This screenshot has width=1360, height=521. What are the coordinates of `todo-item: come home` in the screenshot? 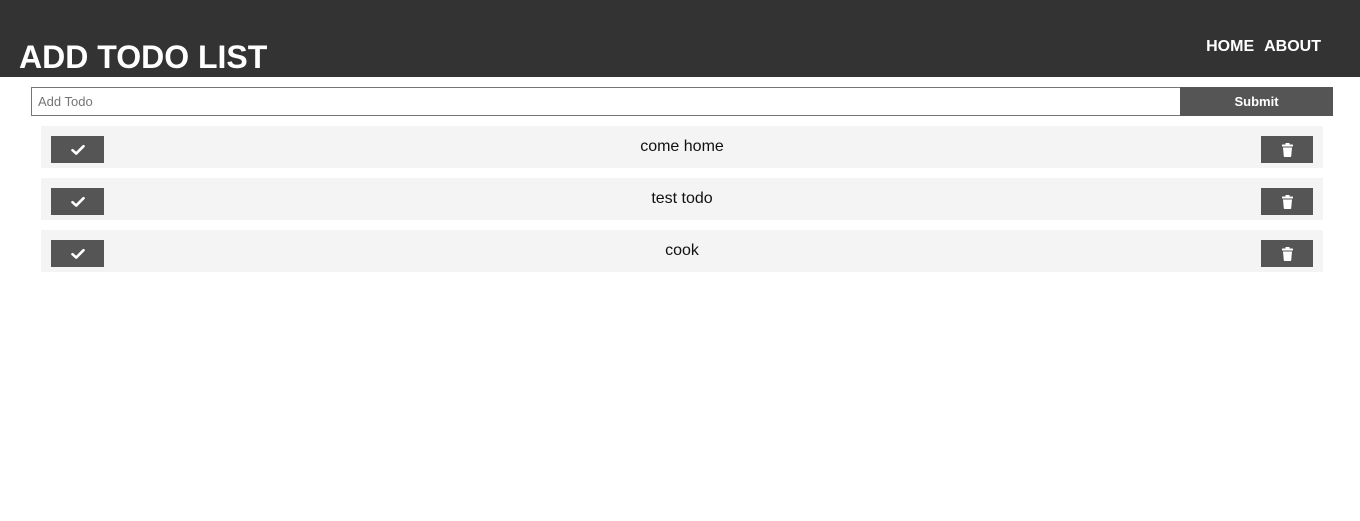 It's located at (682, 147).